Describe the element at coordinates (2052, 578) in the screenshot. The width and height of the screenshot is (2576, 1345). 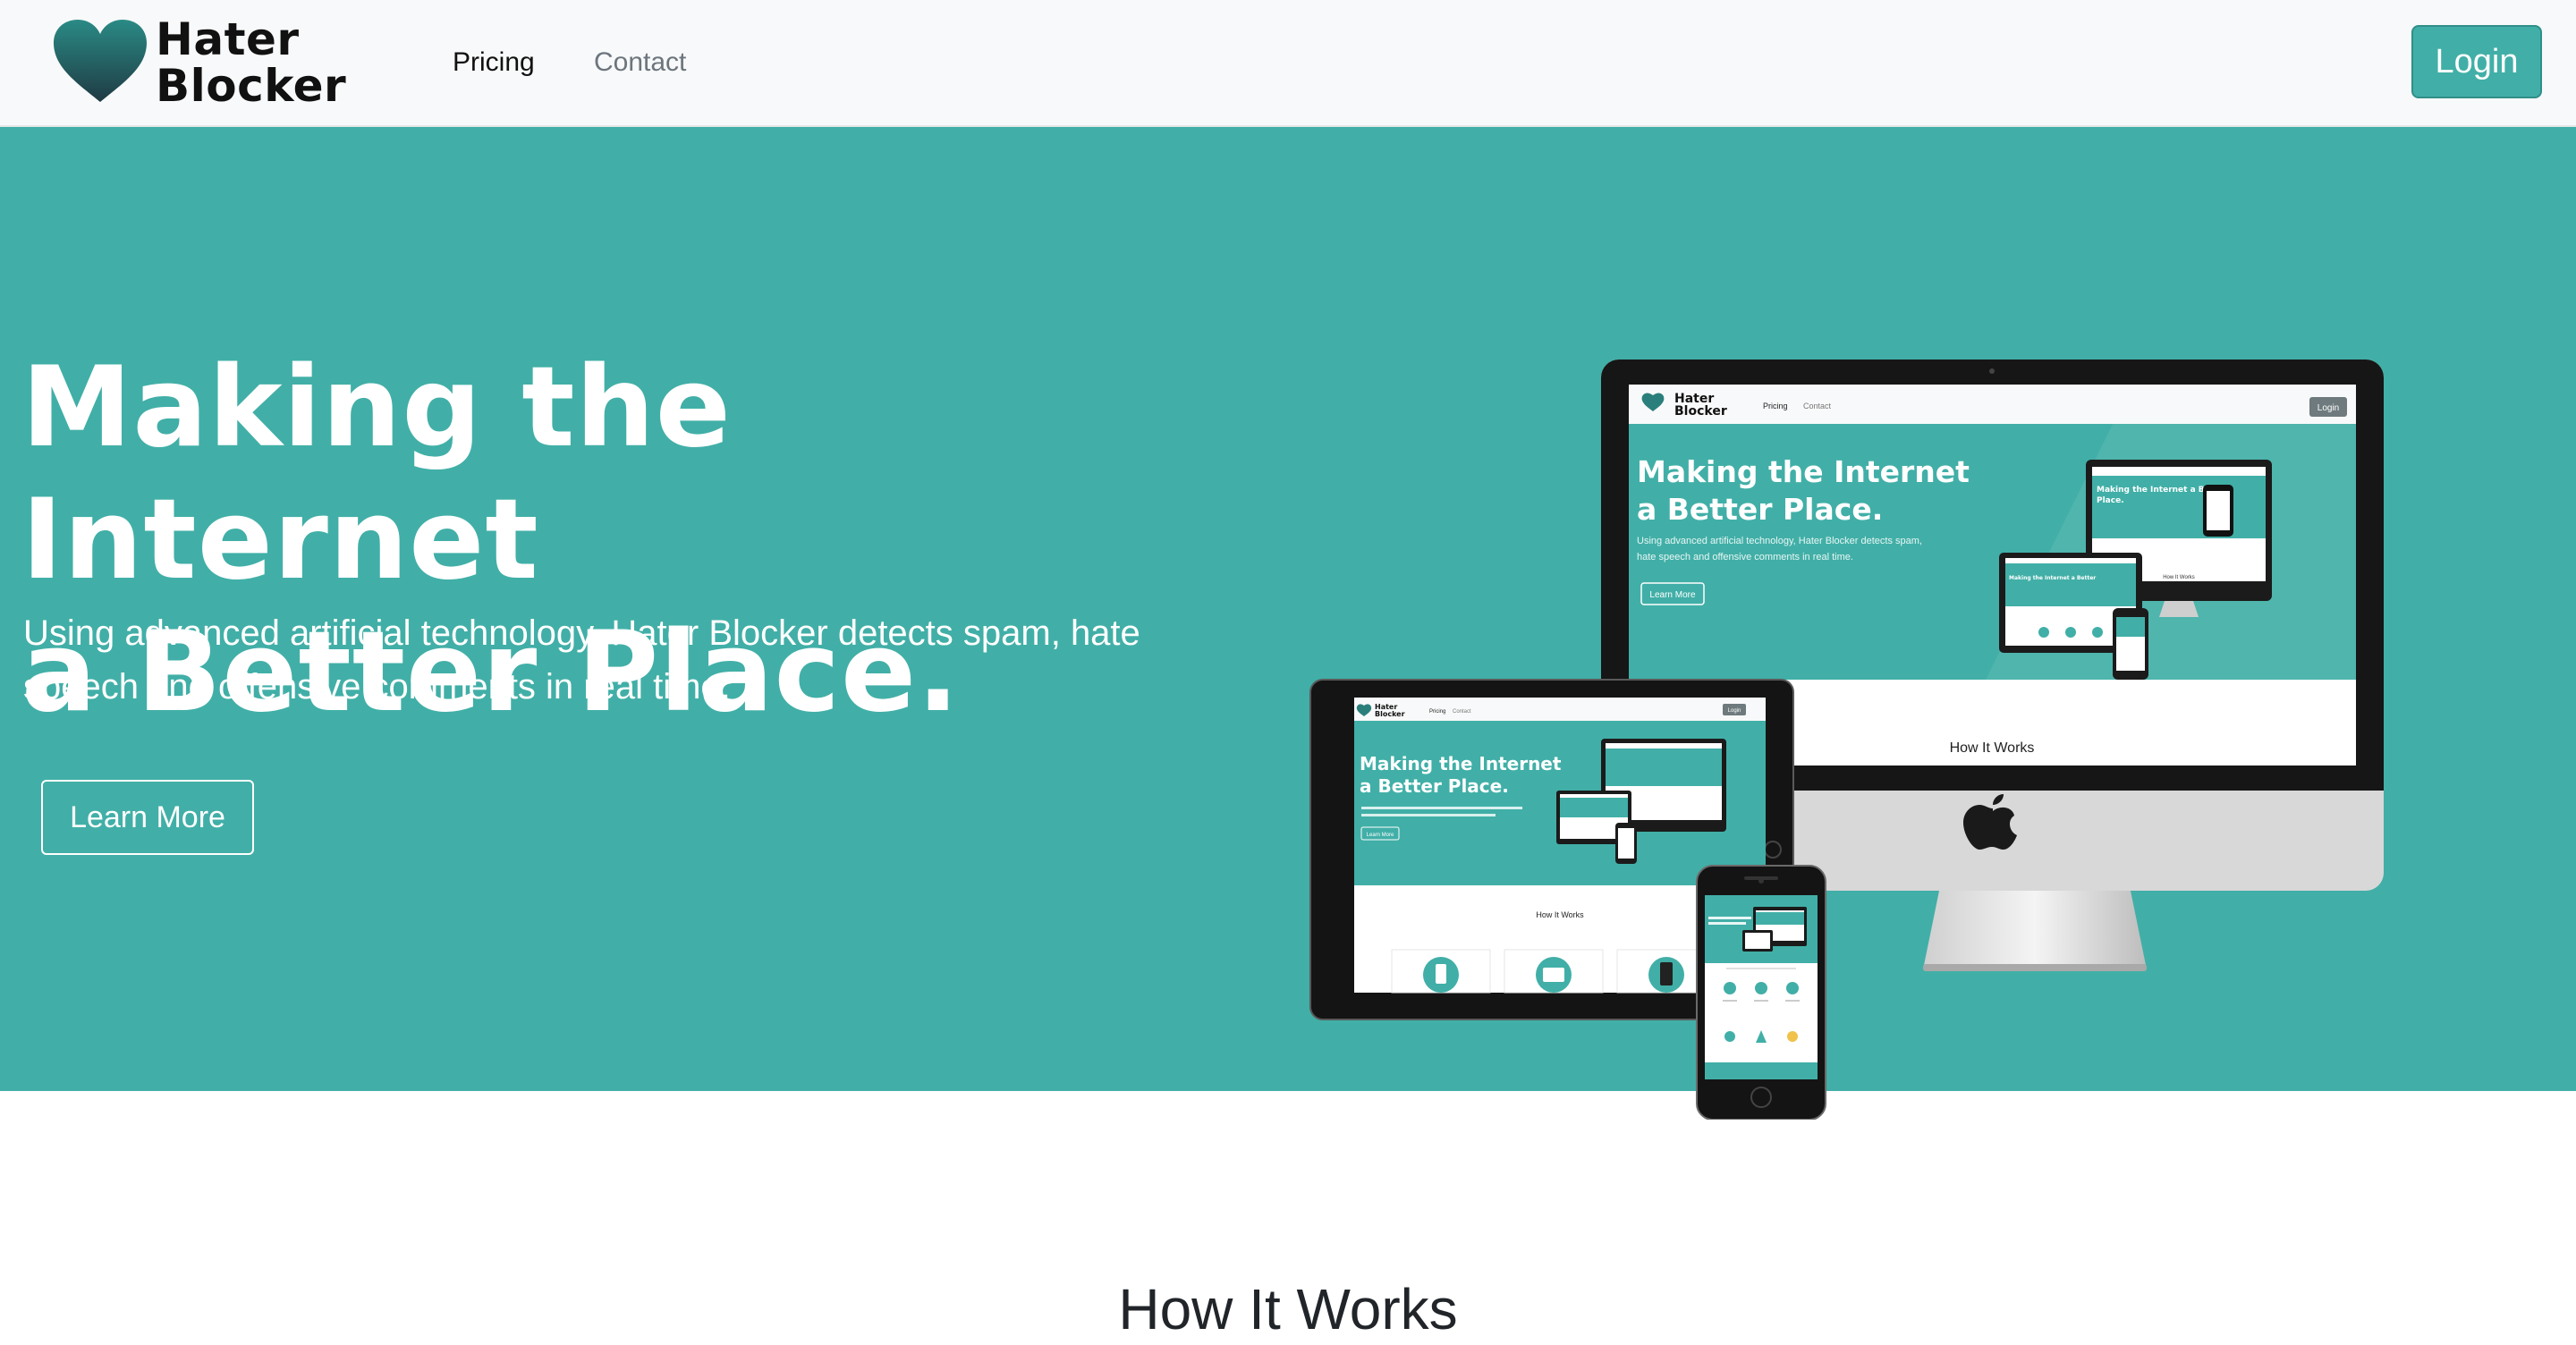
I see `svg-text: Making the Internet a Better` at that location.